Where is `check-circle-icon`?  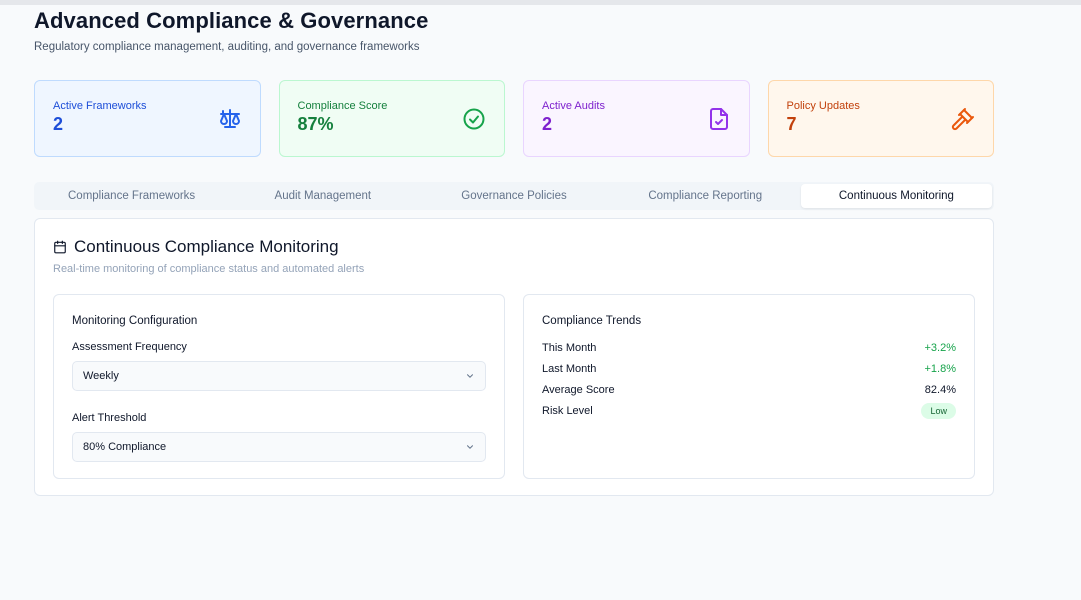
check-circle-icon is located at coordinates (474, 119).